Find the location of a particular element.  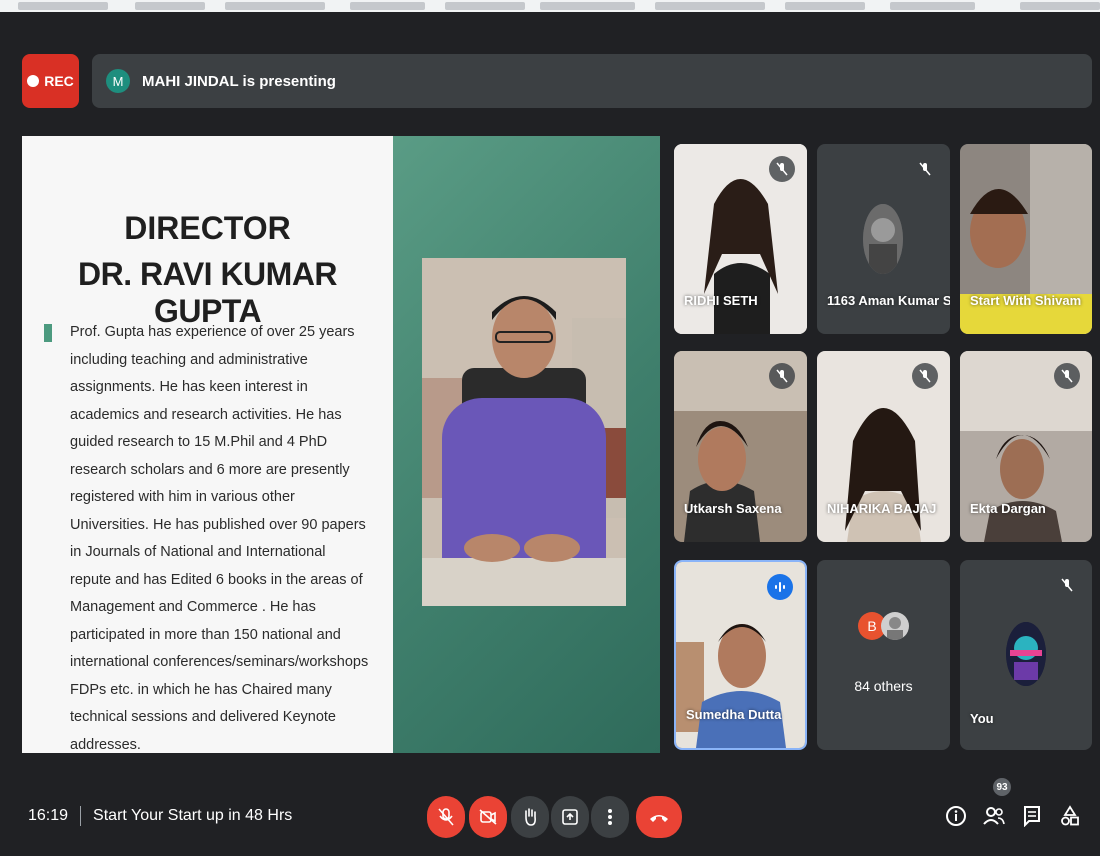

slide-title: DIRECTOR is located at coordinates (207, 228).